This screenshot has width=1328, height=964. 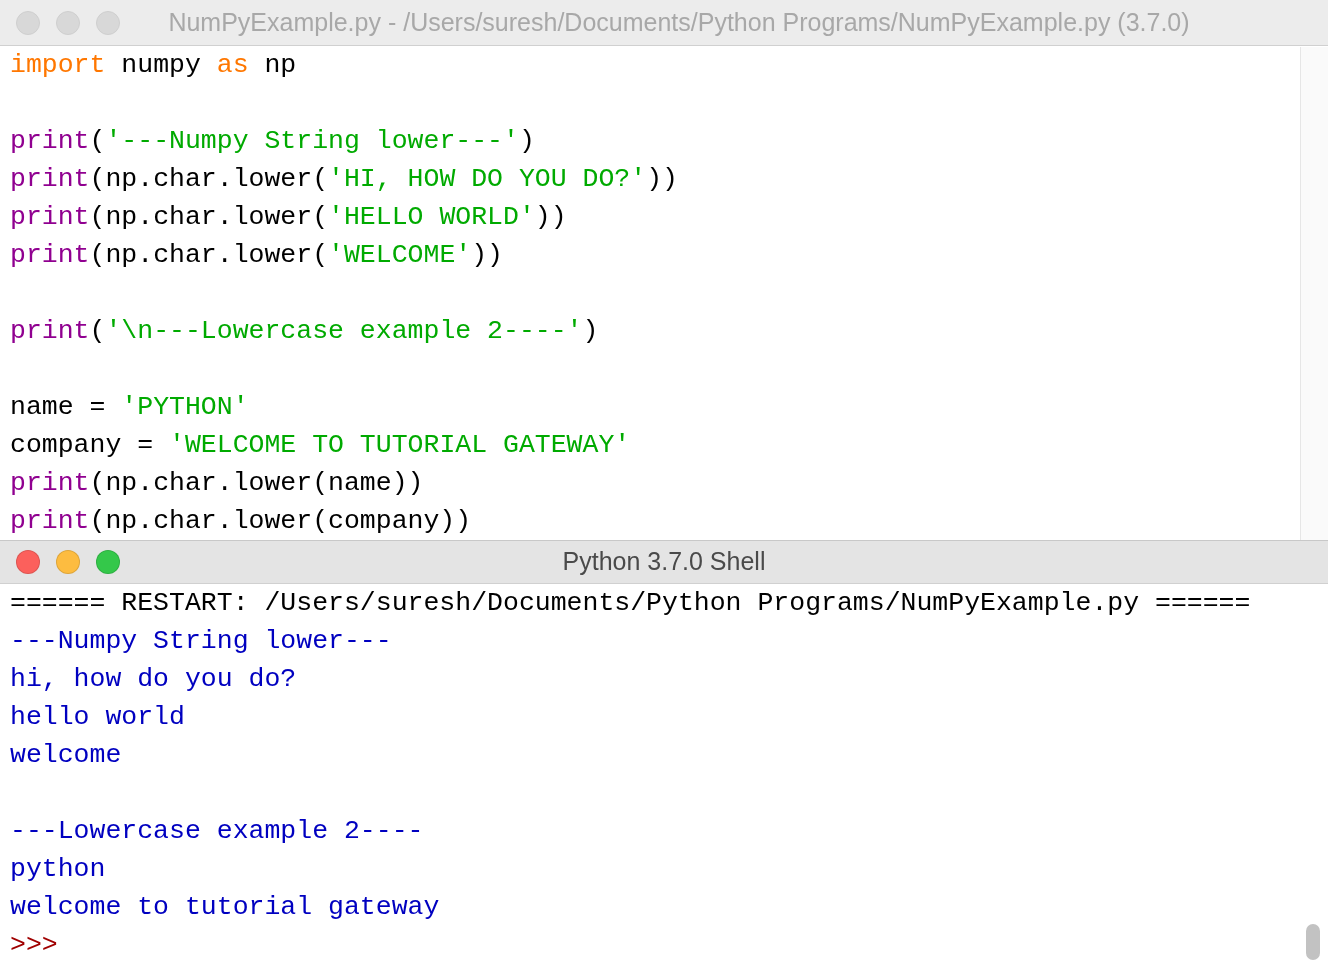 What do you see at coordinates (256, 255) in the screenshot?
I see `code-line: print(np.char.lower('WELCOME'))` at bounding box center [256, 255].